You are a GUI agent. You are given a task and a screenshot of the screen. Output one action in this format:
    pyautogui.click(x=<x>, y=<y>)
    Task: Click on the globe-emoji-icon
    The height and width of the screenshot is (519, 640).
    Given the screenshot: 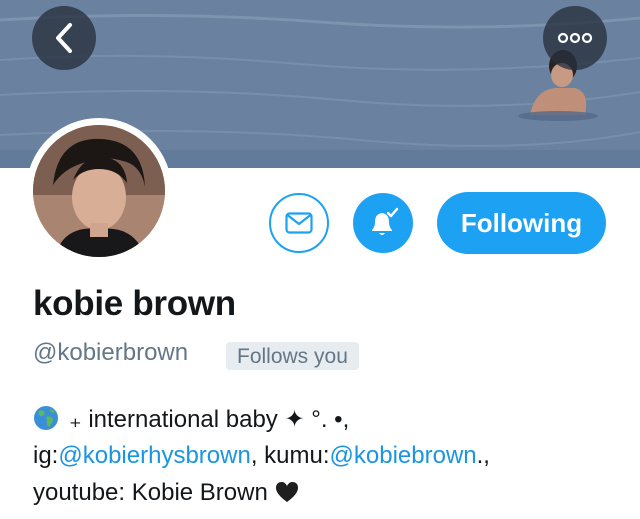 What is the action you would take?
    pyautogui.click(x=46, y=421)
    